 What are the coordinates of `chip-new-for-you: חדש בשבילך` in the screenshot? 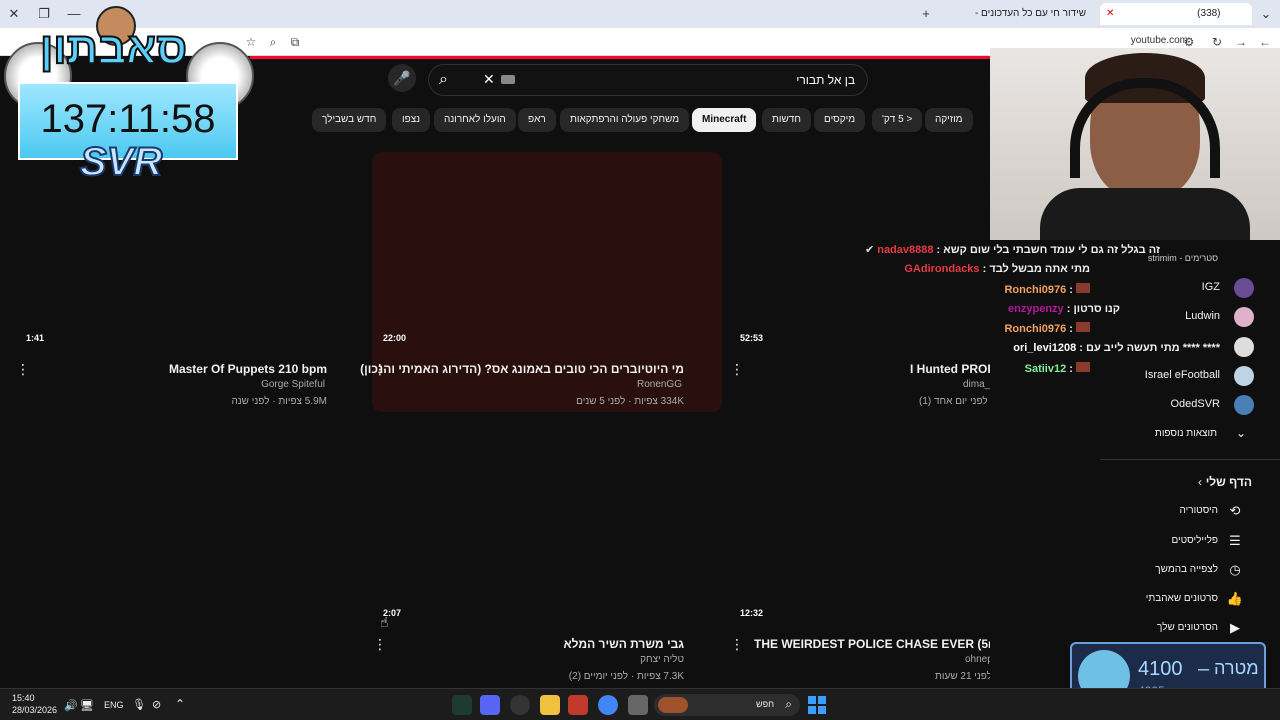 It's located at (349, 120).